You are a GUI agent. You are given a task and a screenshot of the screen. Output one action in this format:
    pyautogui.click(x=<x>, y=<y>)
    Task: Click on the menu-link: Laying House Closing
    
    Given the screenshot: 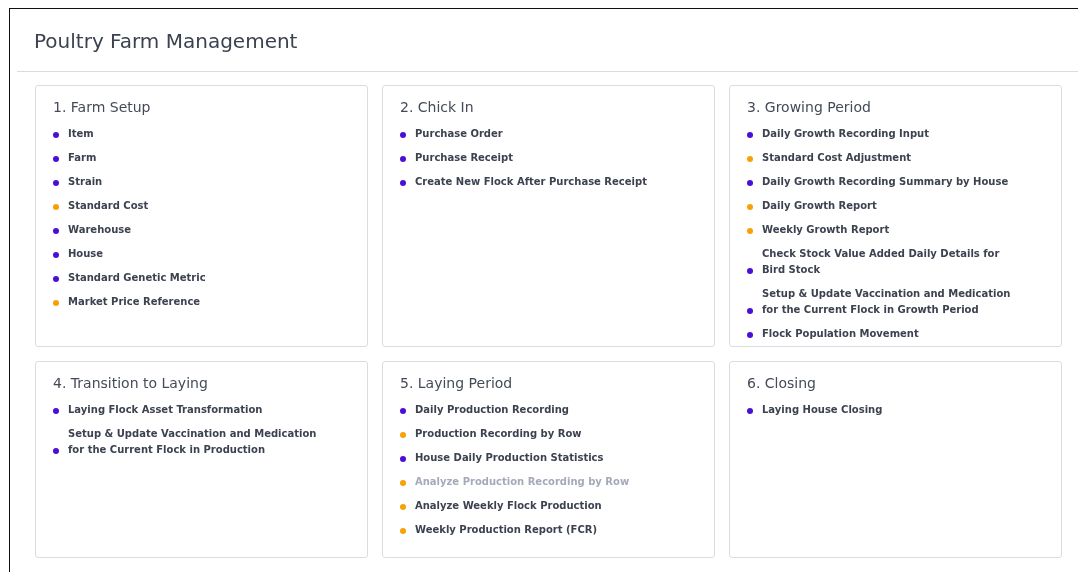 What is the action you would take?
    pyautogui.click(x=822, y=410)
    